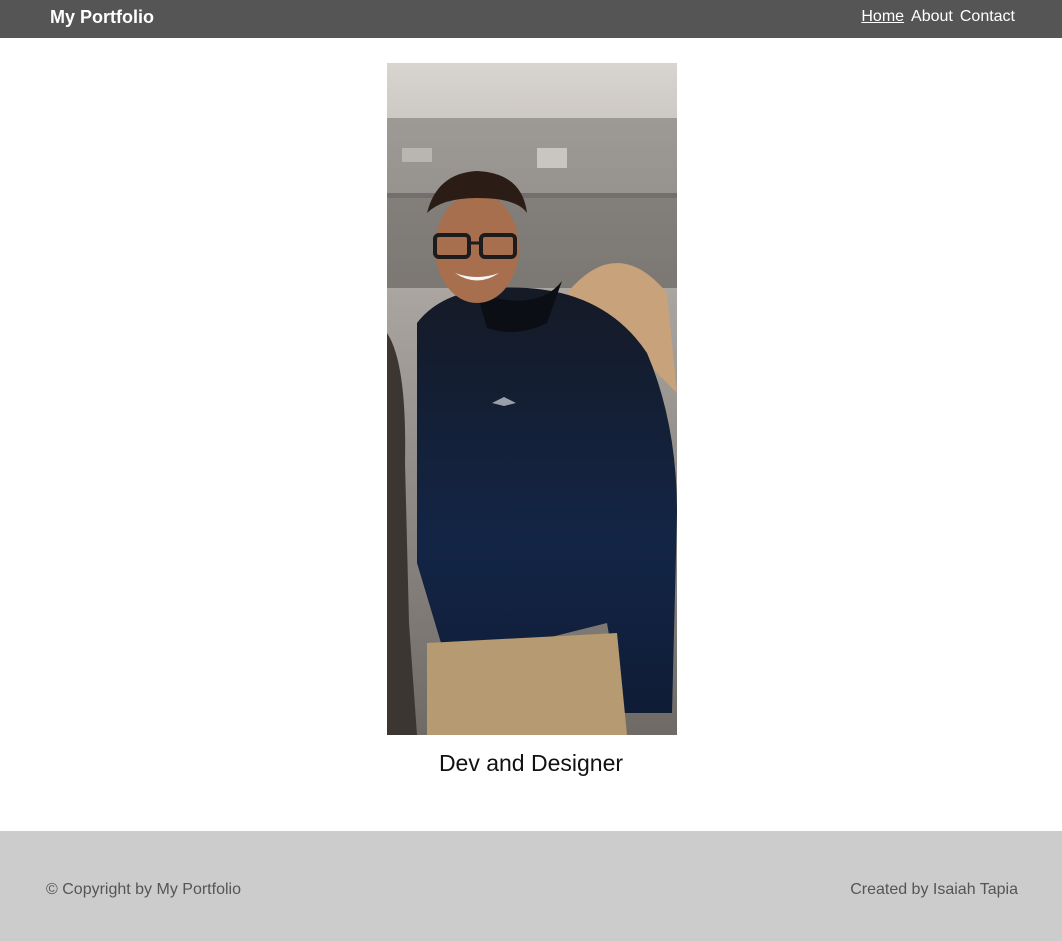 The height and width of the screenshot is (941, 1062). Describe the element at coordinates (143, 889) in the screenshot. I see `copyright-text: © Copyright by My Portfolio` at that location.